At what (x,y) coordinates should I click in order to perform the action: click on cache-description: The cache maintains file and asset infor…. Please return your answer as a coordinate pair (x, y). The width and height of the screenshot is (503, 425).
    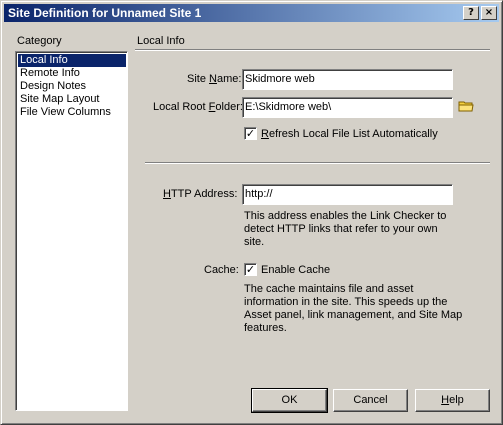
    Looking at the image, I should click on (353, 308).